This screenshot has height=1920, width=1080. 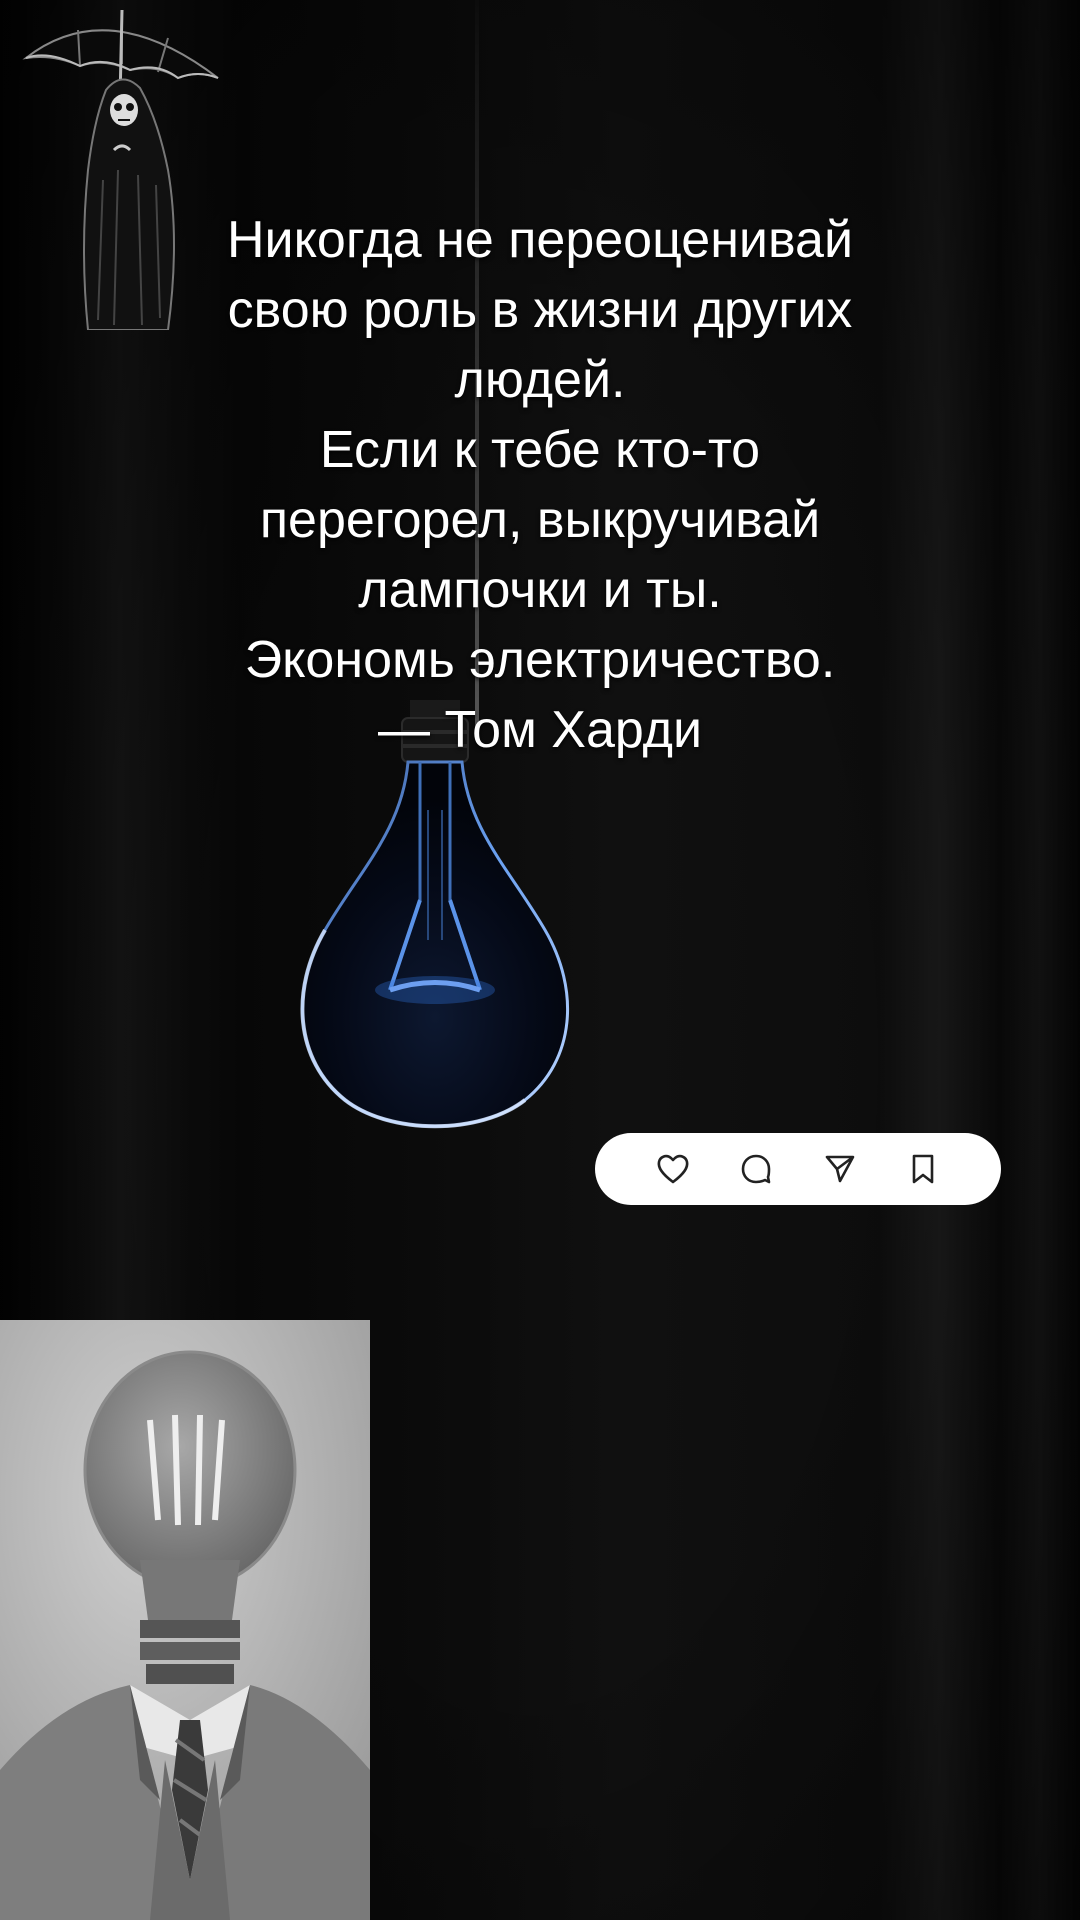 I want to click on comment-button, so click(x=756, y=1169).